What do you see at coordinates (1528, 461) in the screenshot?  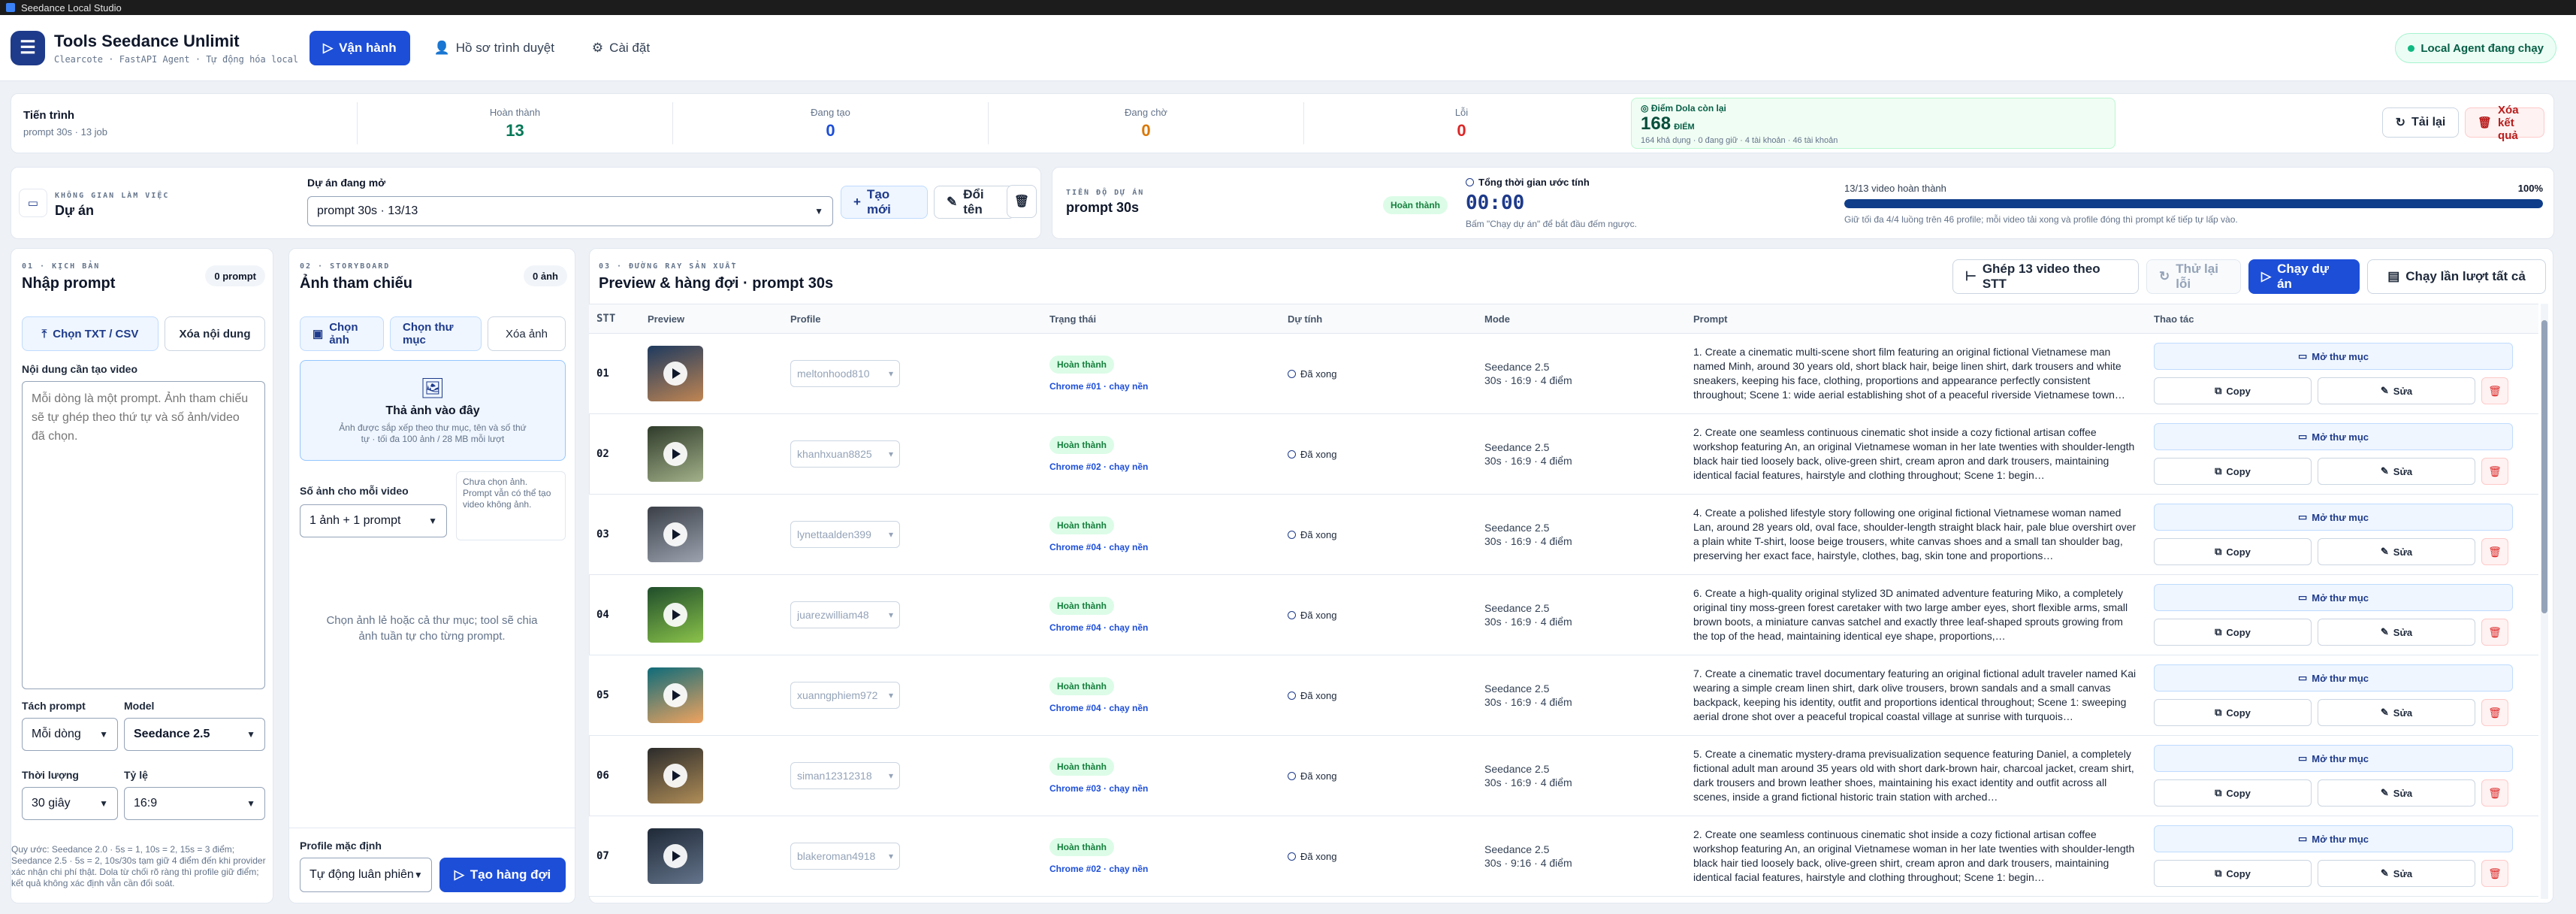 I see `mode-detail: 30s · 16:9 · 4 điểm` at bounding box center [1528, 461].